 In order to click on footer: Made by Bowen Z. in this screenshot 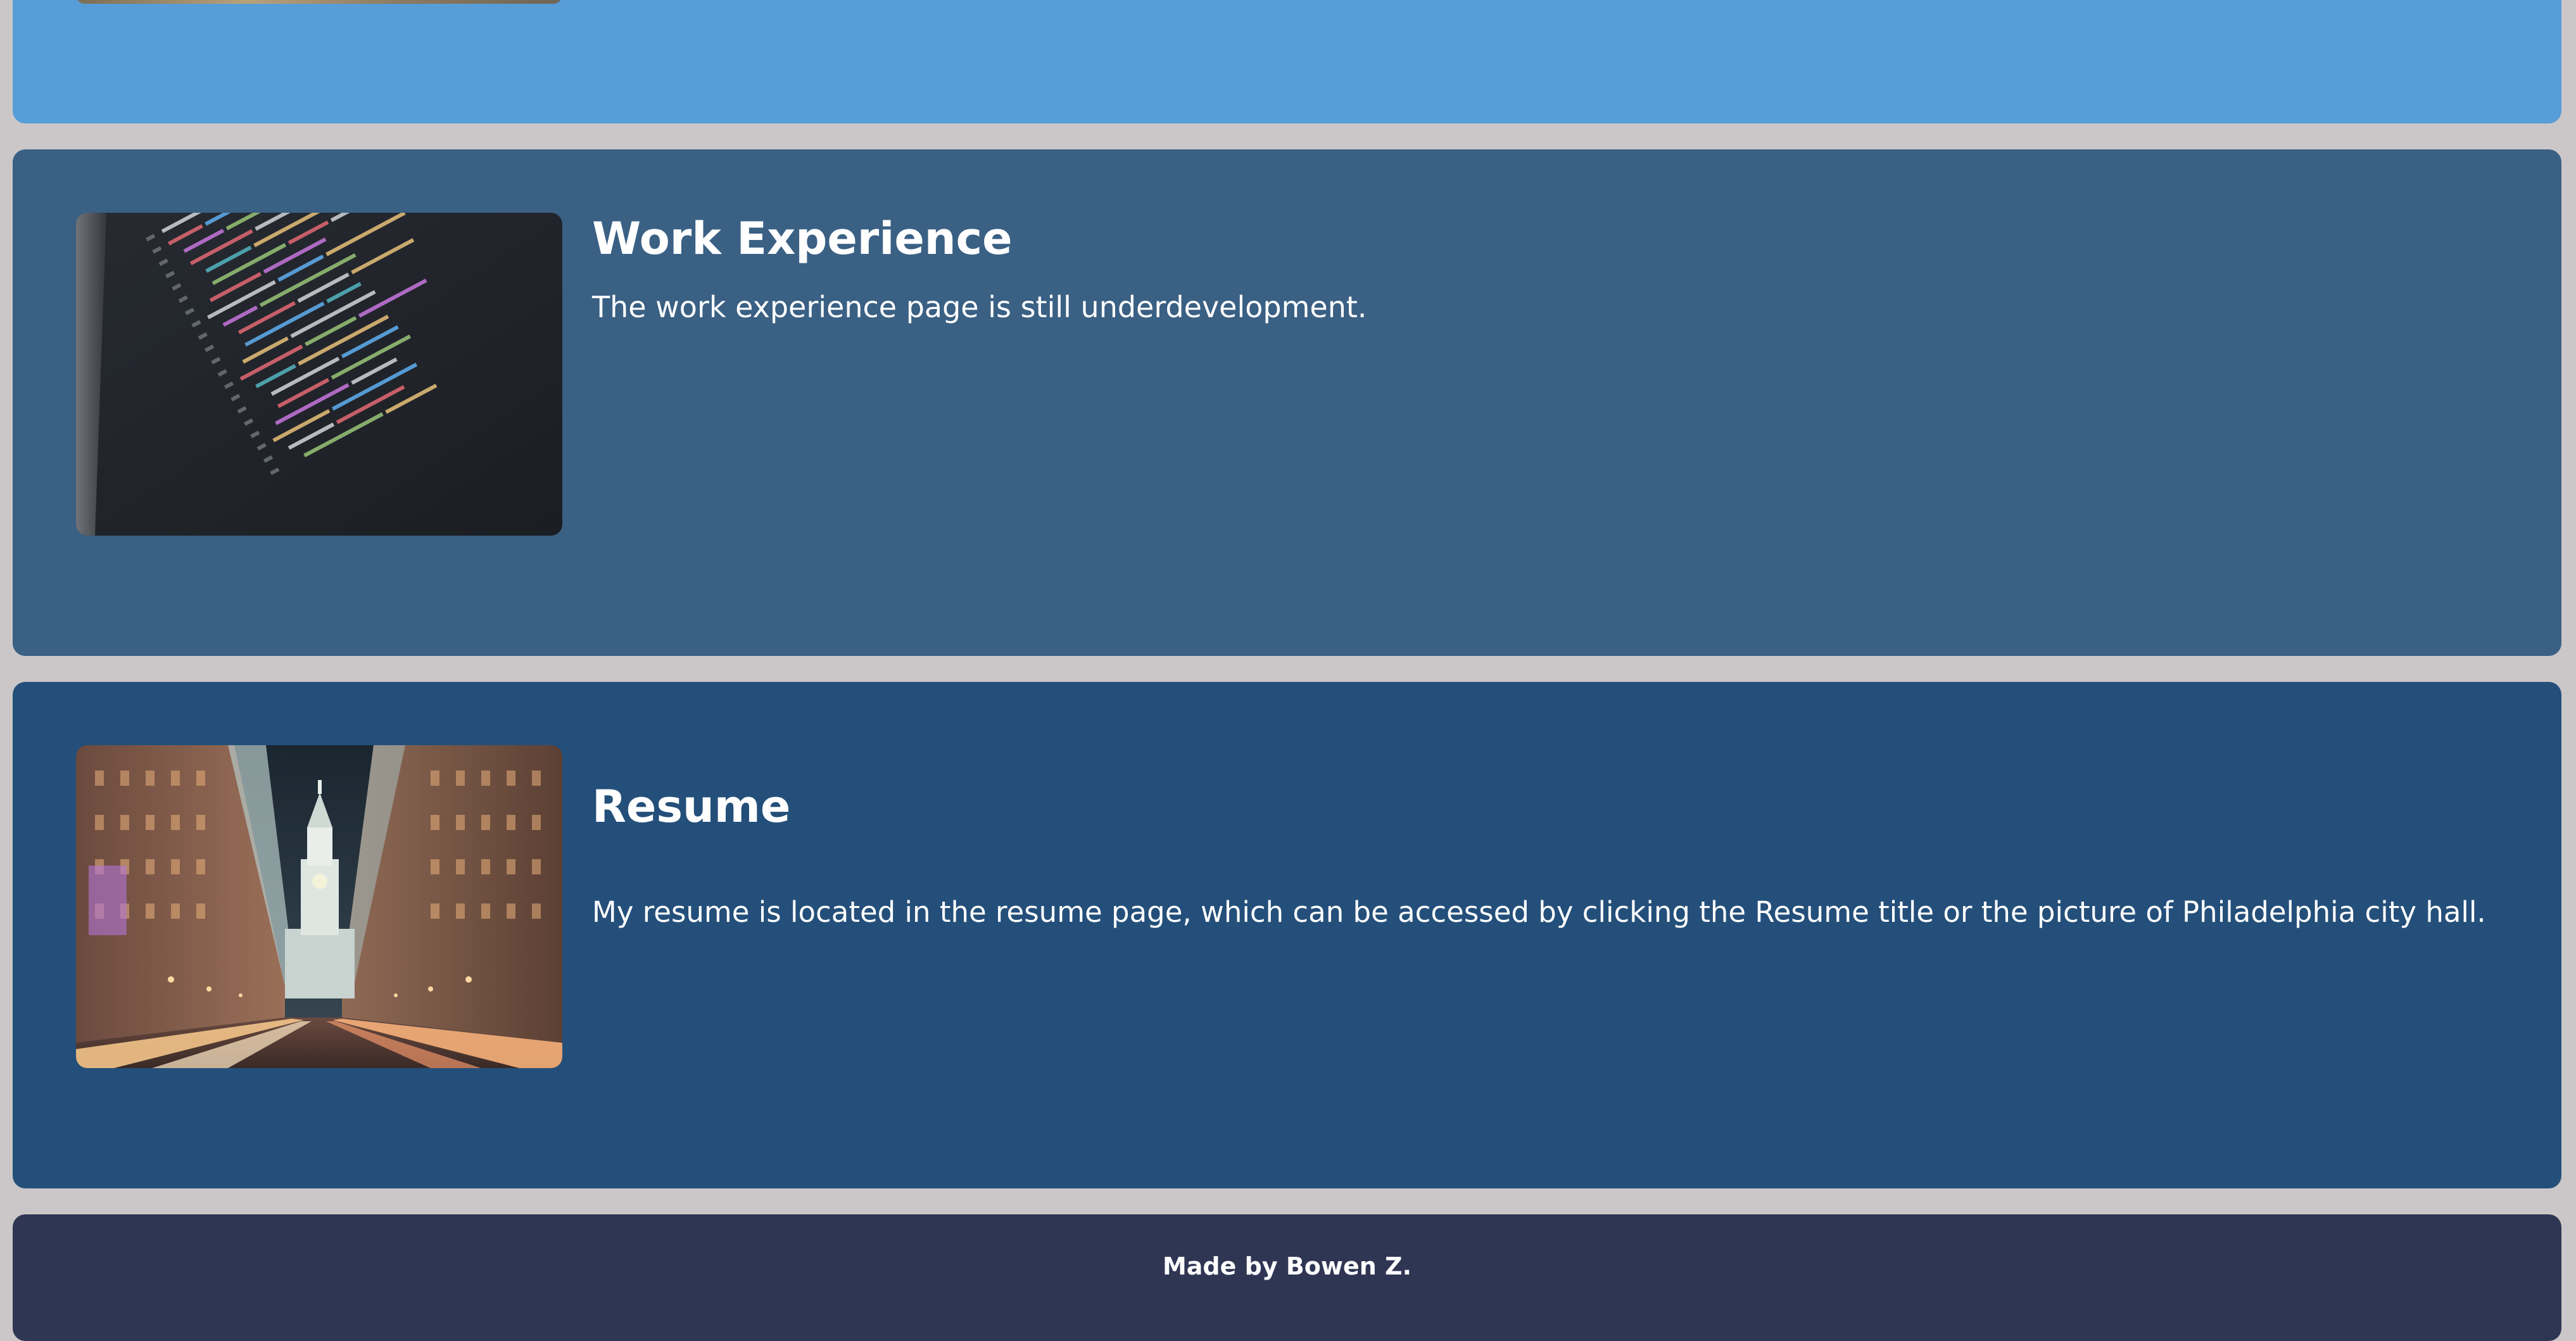, I will do `click(1287, 1277)`.